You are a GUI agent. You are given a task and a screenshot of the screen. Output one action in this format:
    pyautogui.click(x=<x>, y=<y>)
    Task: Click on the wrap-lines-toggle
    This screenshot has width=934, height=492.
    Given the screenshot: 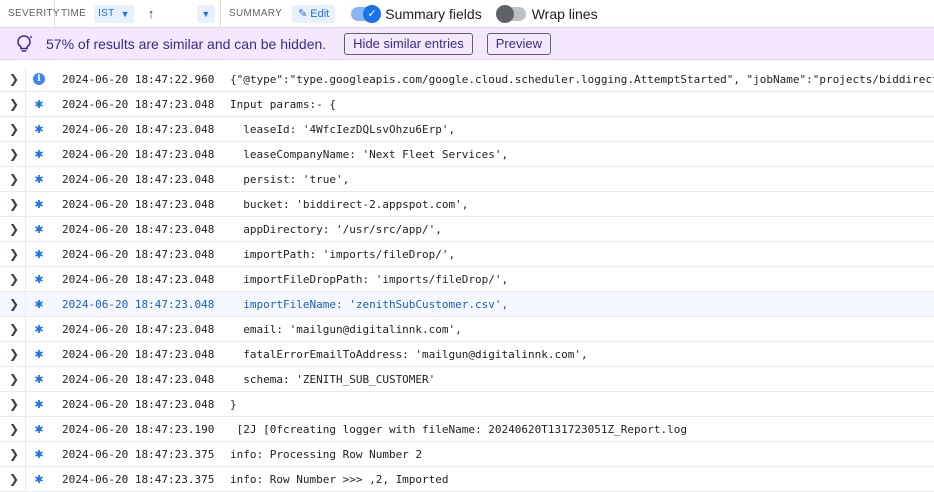 What is the action you would take?
    pyautogui.click(x=510, y=13)
    